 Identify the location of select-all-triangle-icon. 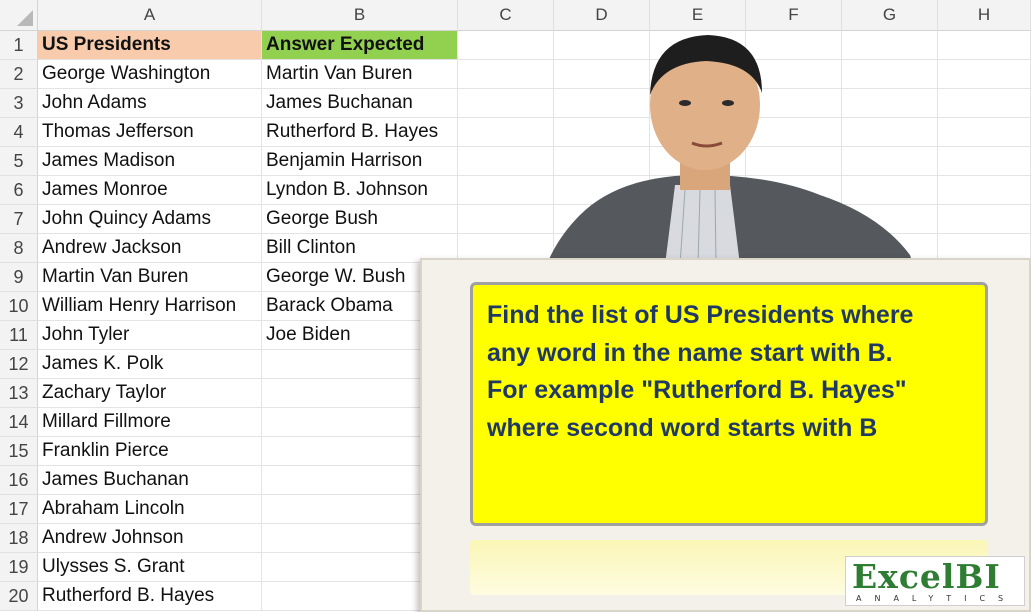
(25, 18).